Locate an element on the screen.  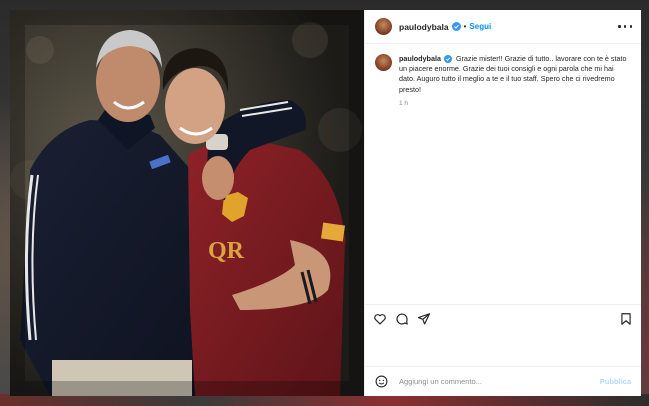
caption-username: paulodybala is located at coordinates (420, 58).